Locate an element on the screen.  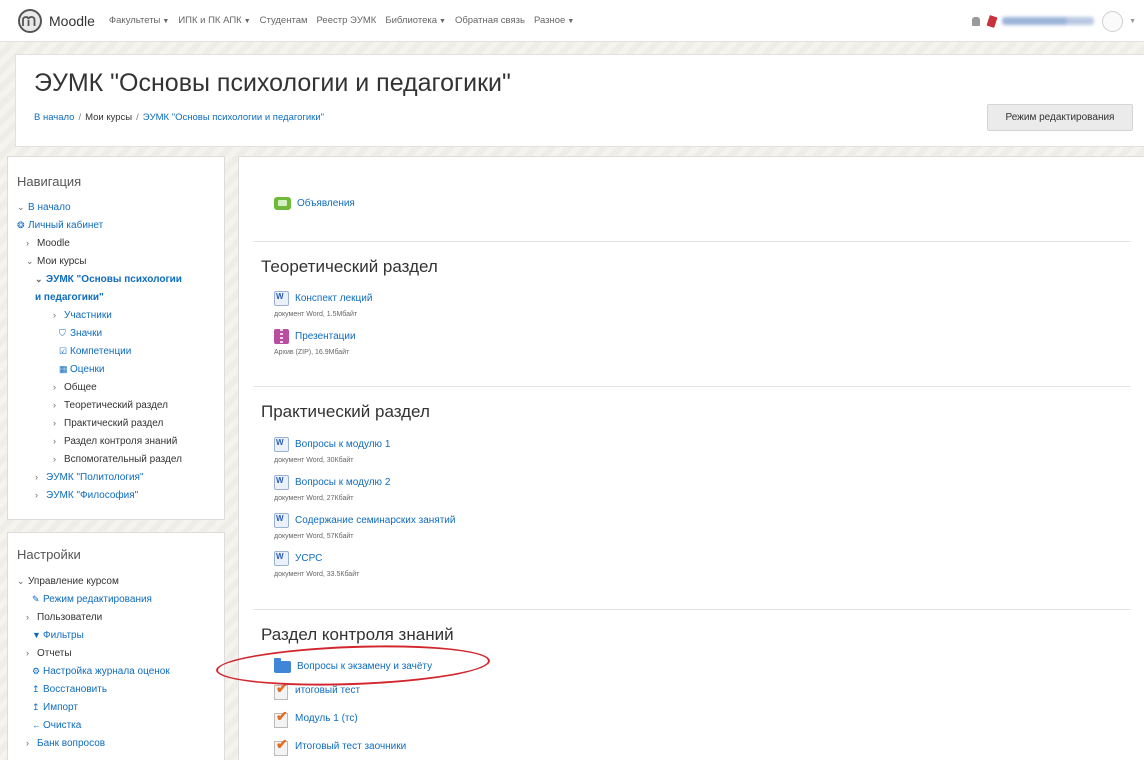
nav-badges: ⛉ Значки is located at coordinates (80, 333).